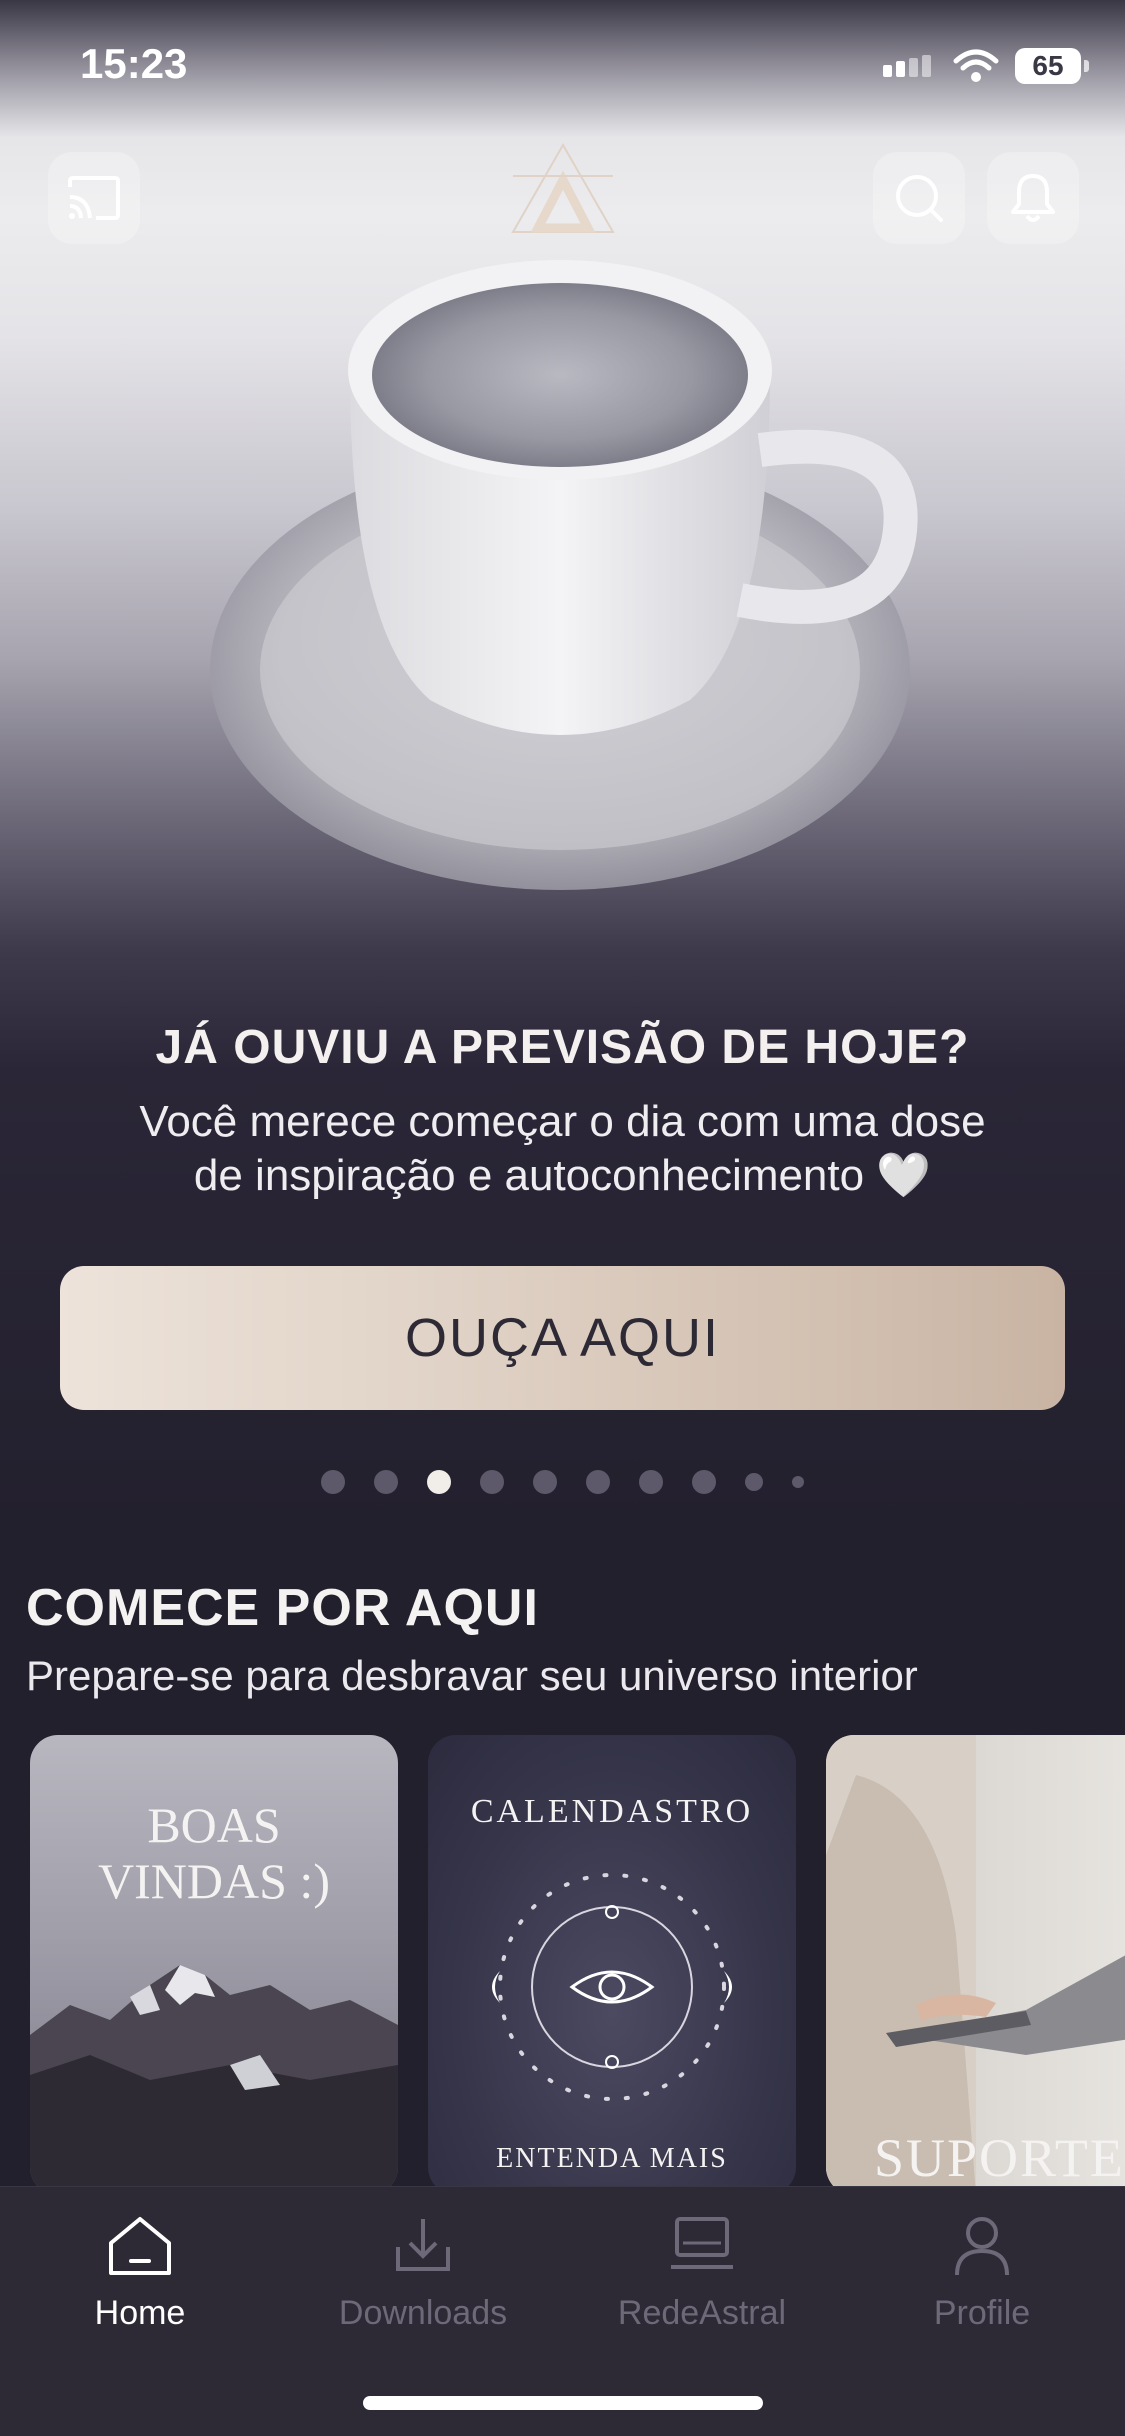 This screenshot has width=1125, height=2436. Describe the element at coordinates (439, 1482) in the screenshot. I see `carousel-dot-active` at that location.